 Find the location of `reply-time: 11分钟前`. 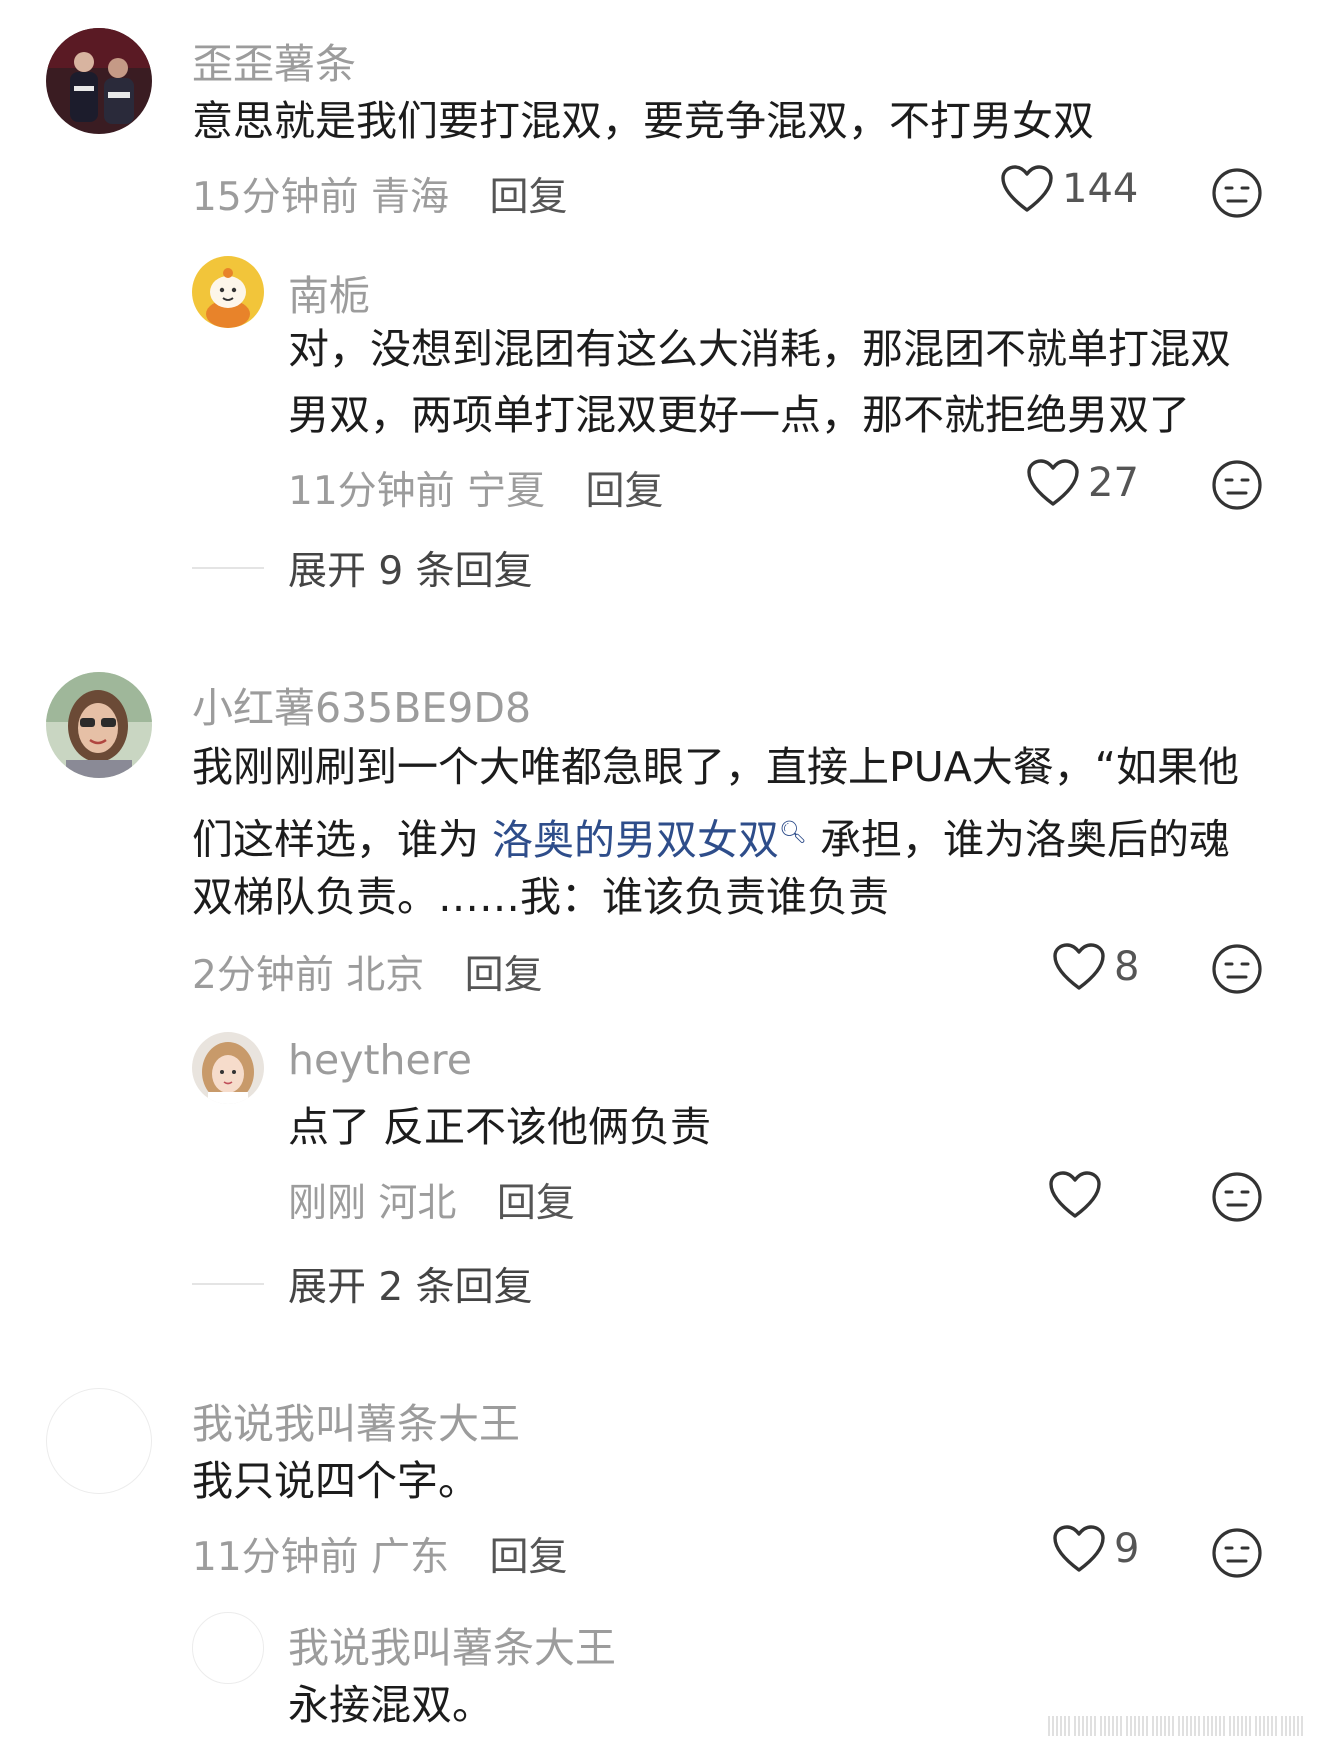

reply-time: 11分钟前 is located at coordinates (371, 491).